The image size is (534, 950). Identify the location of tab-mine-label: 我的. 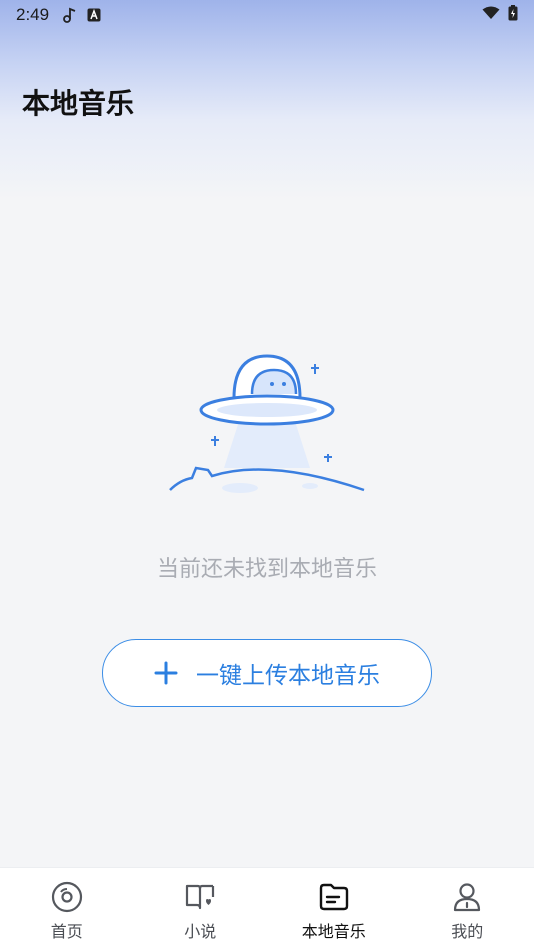
(467, 931).